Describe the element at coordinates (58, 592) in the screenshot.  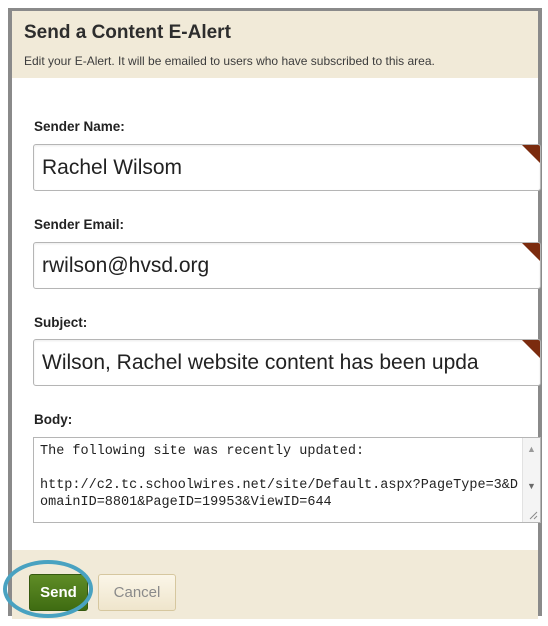
I see `send-button: Send` at that location.